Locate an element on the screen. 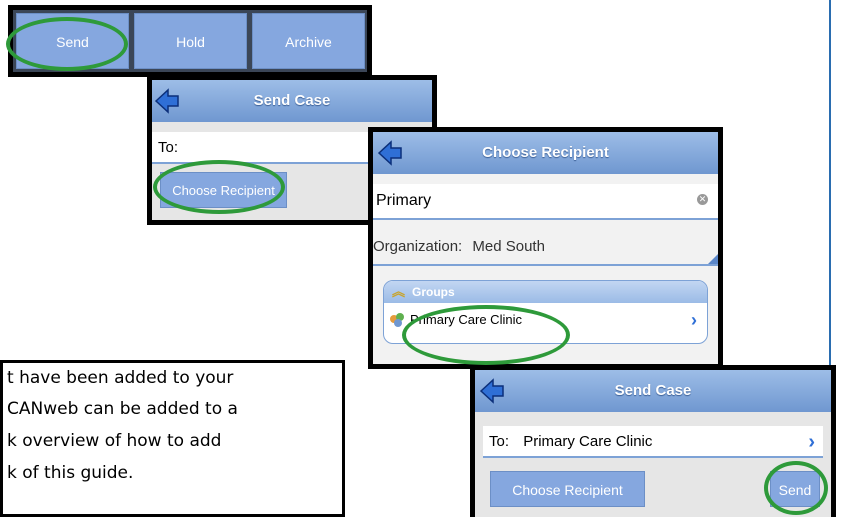  send-button: Send is located at coordinates (72, 41).